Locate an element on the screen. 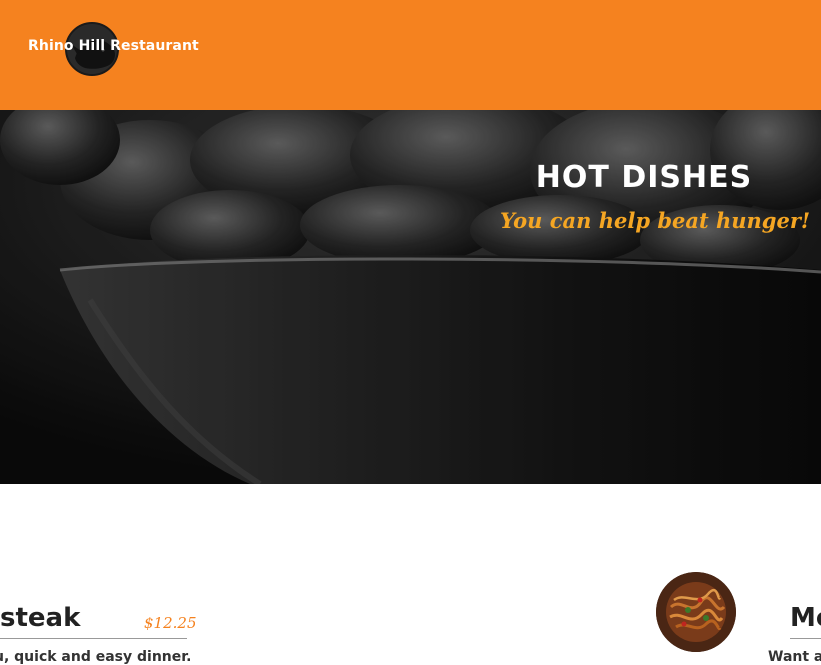  menu-item-description: u, quick and easy dinner. is located at coordinates (96, 657).